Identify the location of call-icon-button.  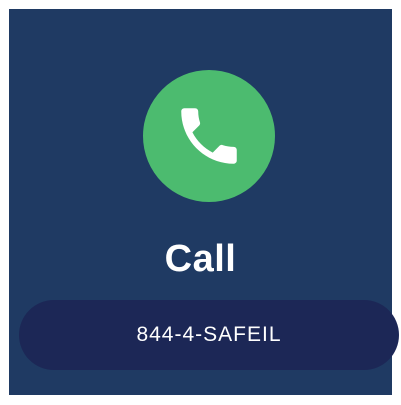
(209, 136).